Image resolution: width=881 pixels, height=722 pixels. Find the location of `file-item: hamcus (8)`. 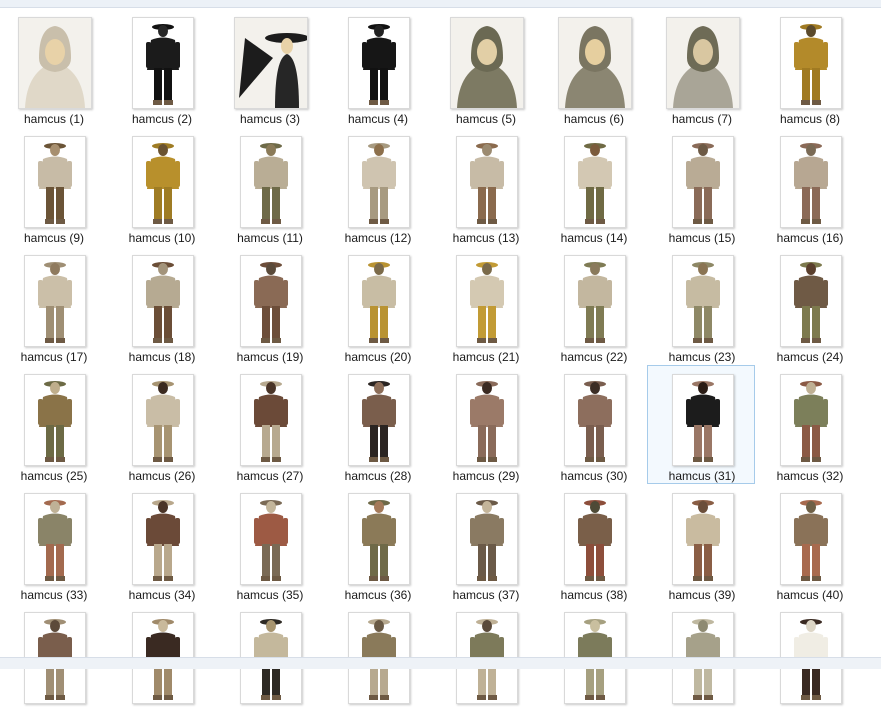

file-item: hamcus (8) is located at coordinates (809, 67).